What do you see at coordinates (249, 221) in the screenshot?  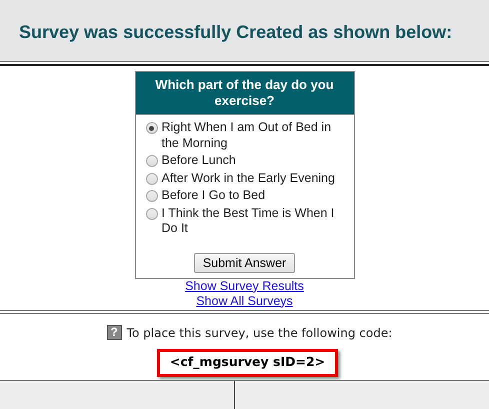 I see `option-label: I Think the Best Time is When I Do It` at bounding box center [249, 221].